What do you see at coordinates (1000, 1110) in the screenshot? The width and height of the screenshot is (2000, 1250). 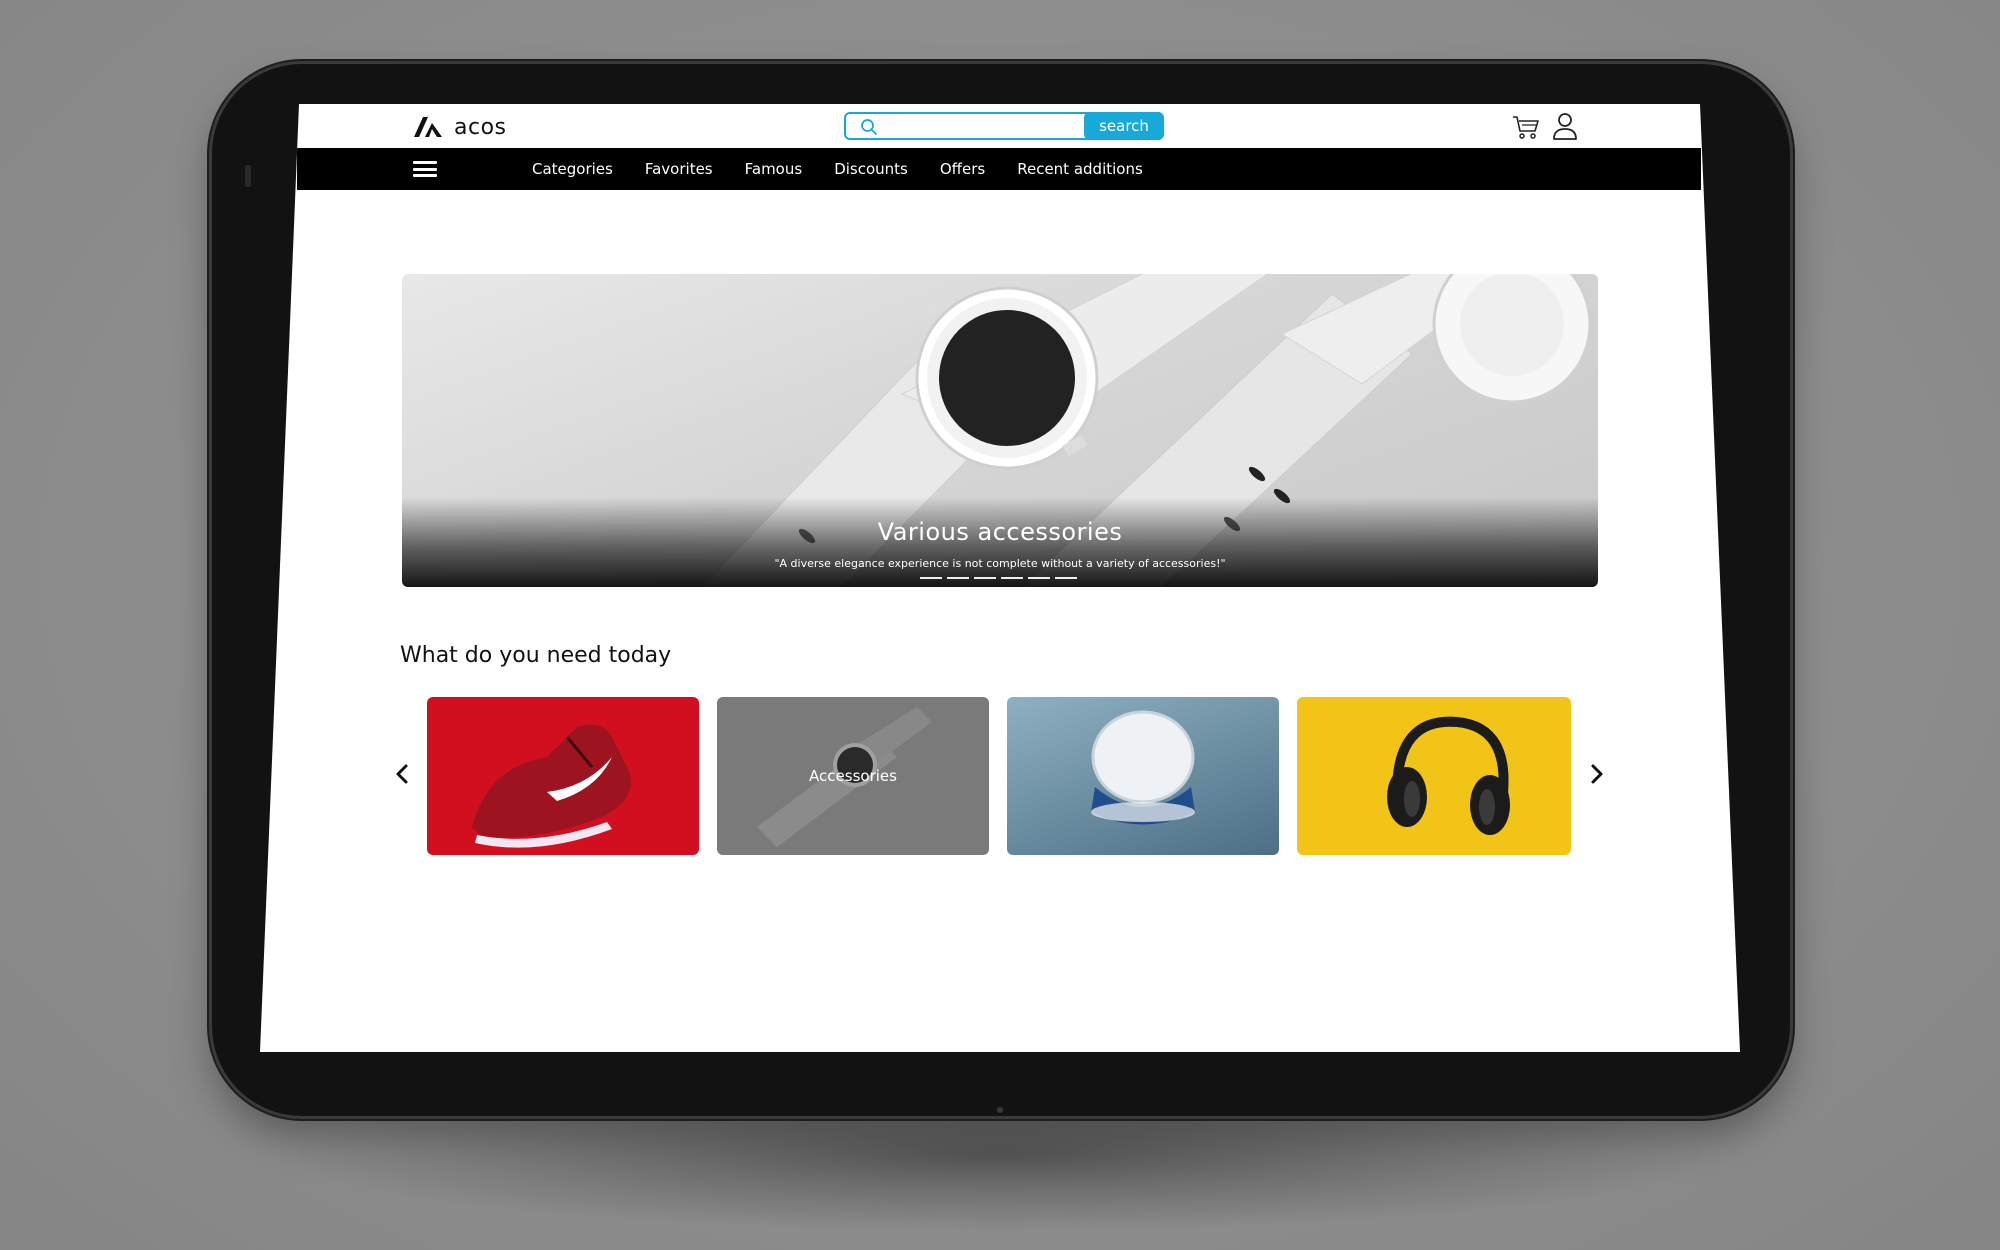 I see `tablet-sensor` at bounding box center [1000, 1110].